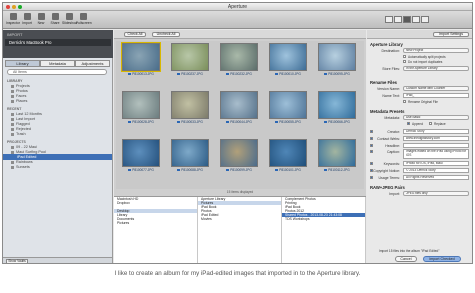 The image size is (475, 293). Describe the element at coordinates (22, 63) in the screenshot. I see `tab-library: Library` at that location.